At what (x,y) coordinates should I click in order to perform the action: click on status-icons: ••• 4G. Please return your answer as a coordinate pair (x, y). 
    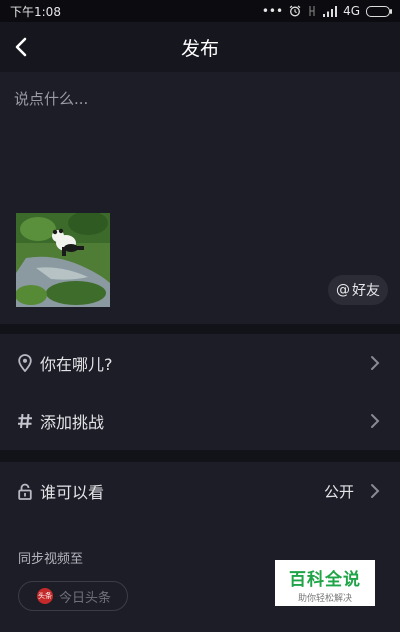
    Looking at the image, I should click on (326, 11).